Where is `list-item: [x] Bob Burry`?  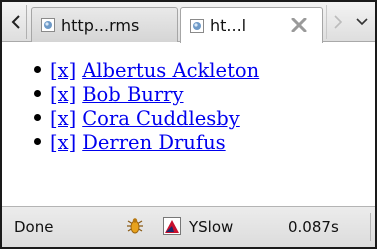 list-item: [x] Bob Burry is located at coordinates (146, 95).